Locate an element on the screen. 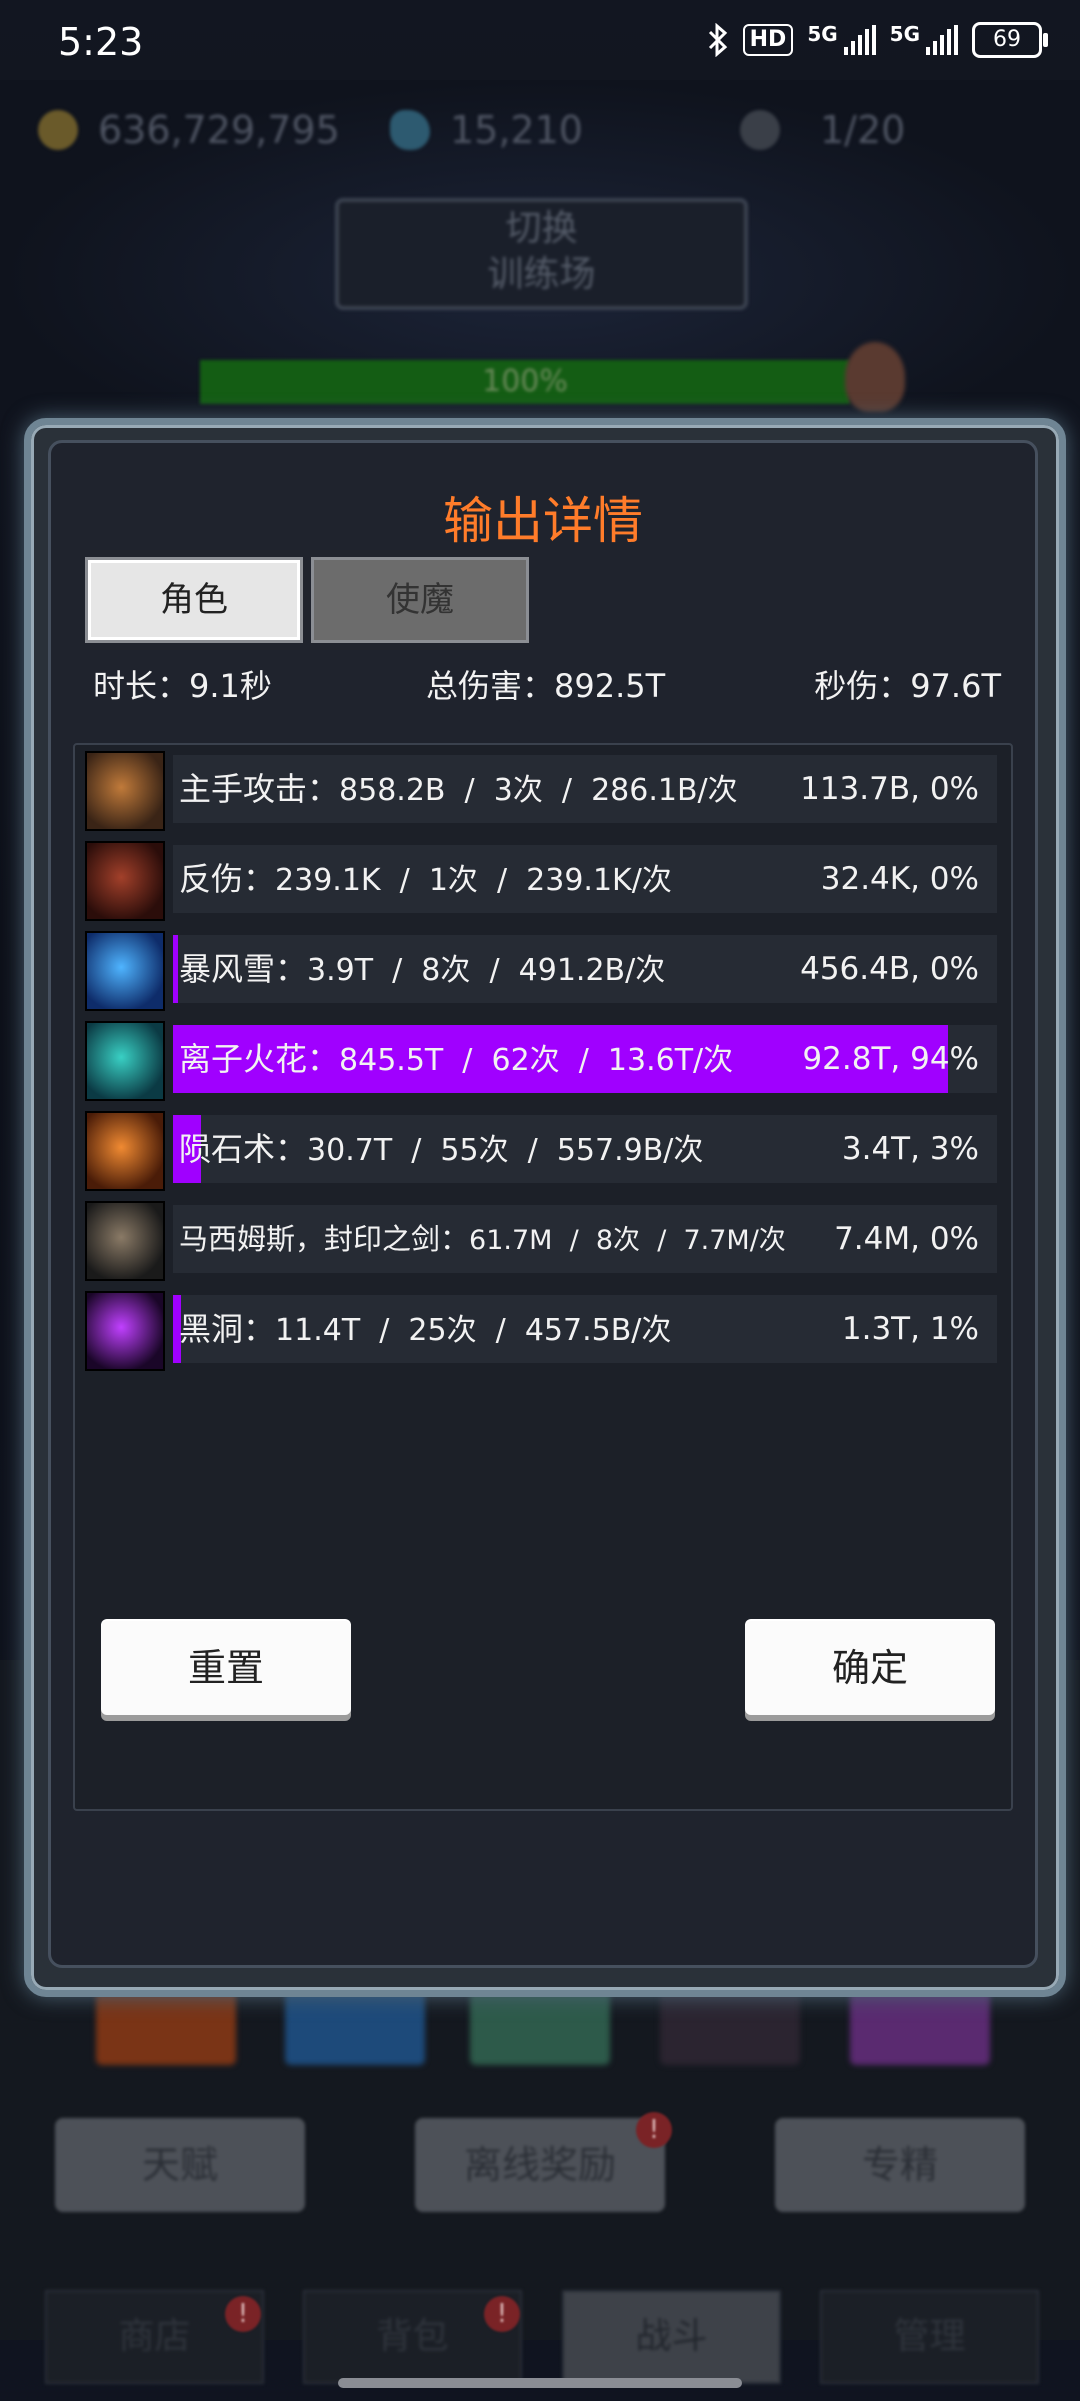 Image resolution: width=1080 pixels, height=2401 pixels. enemy-hp-bar: 100% is located at coordinates (525, 382).